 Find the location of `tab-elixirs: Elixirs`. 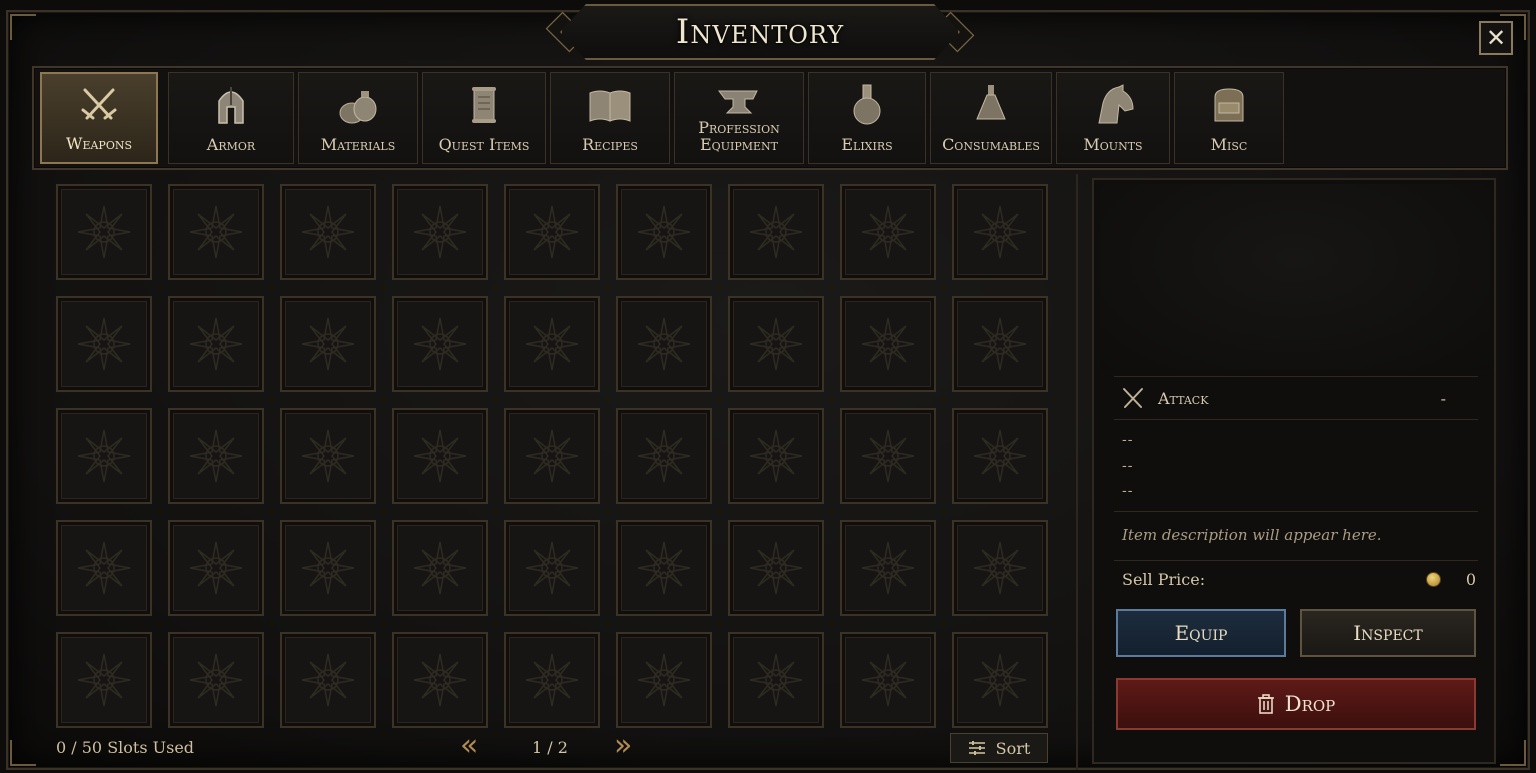

tab-elixirs: Elixirs is located at coordinates (867, 118).